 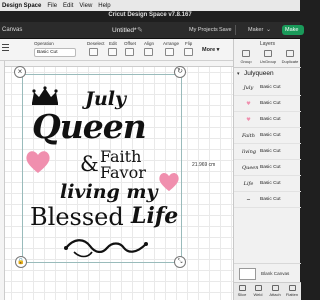 I want to click on make-button: Make, so click(x=293, y=30).